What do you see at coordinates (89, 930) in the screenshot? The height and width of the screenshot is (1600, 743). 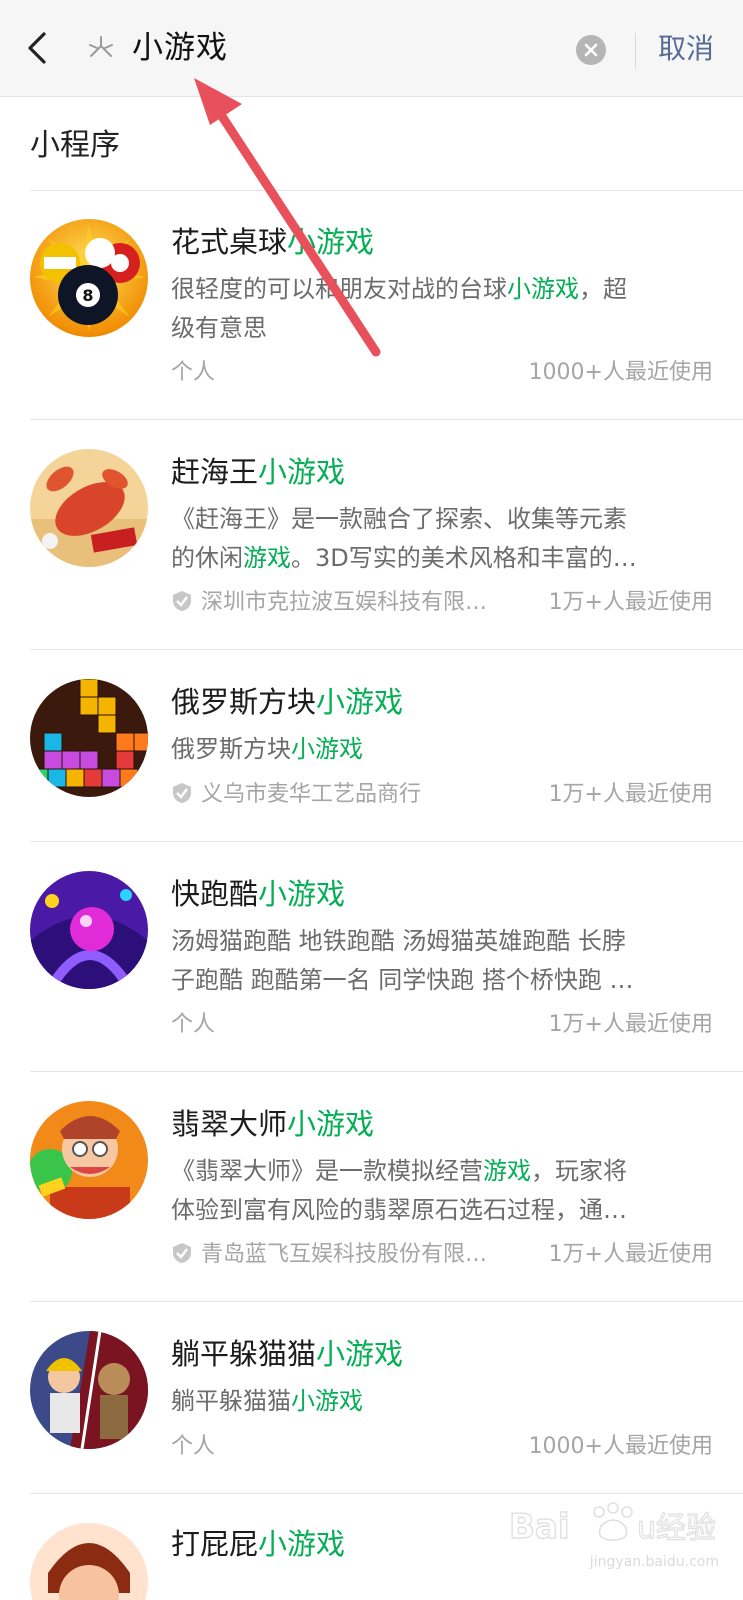 I see `kuaipaoku-game-avatar` at bounding box center [89, 930].